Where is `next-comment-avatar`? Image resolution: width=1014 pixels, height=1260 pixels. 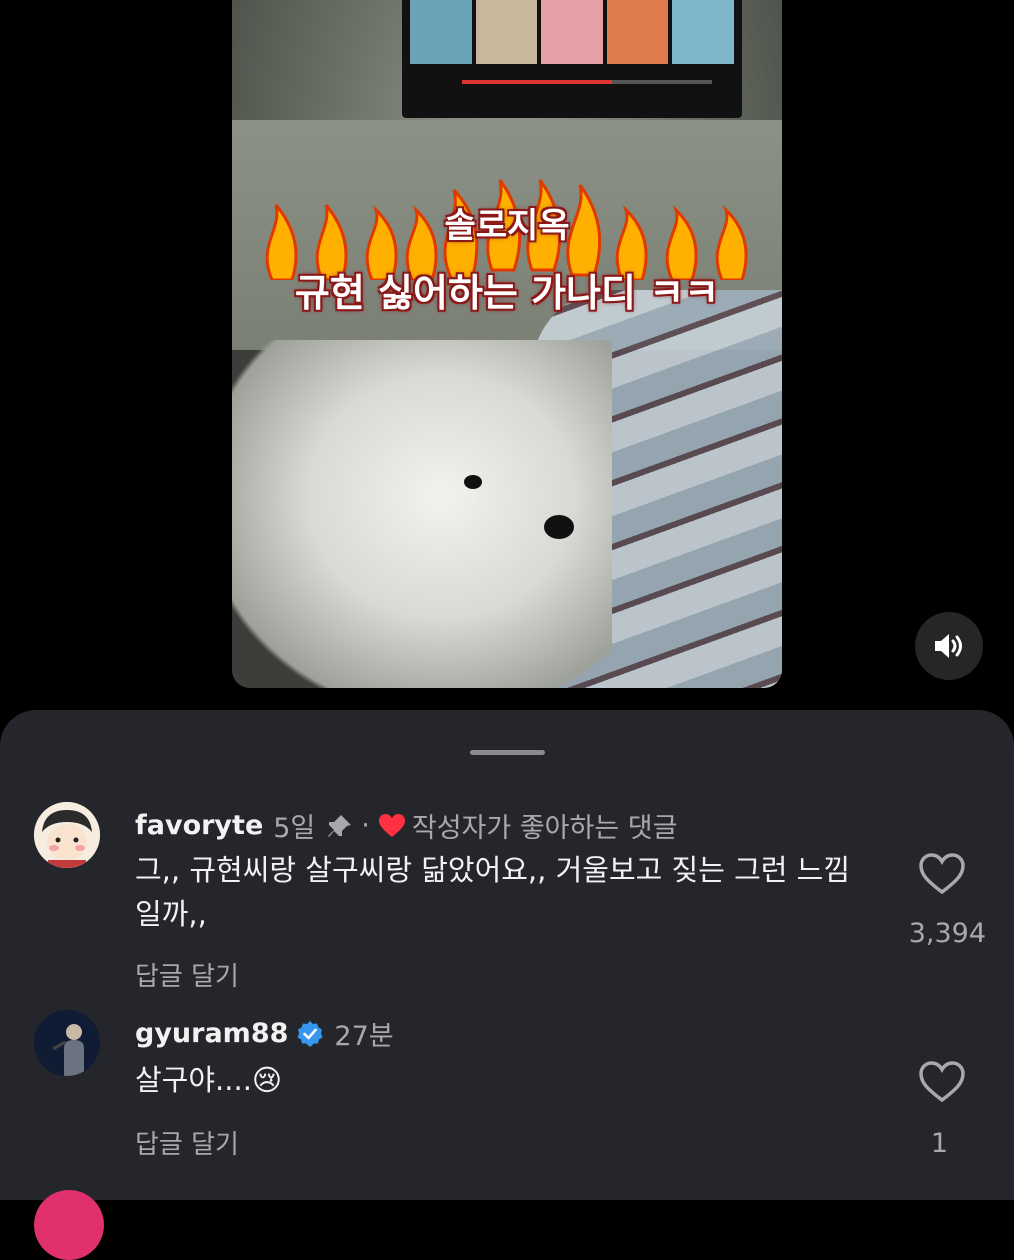 next-comment-avatar is located at coordinates (69, 1225).